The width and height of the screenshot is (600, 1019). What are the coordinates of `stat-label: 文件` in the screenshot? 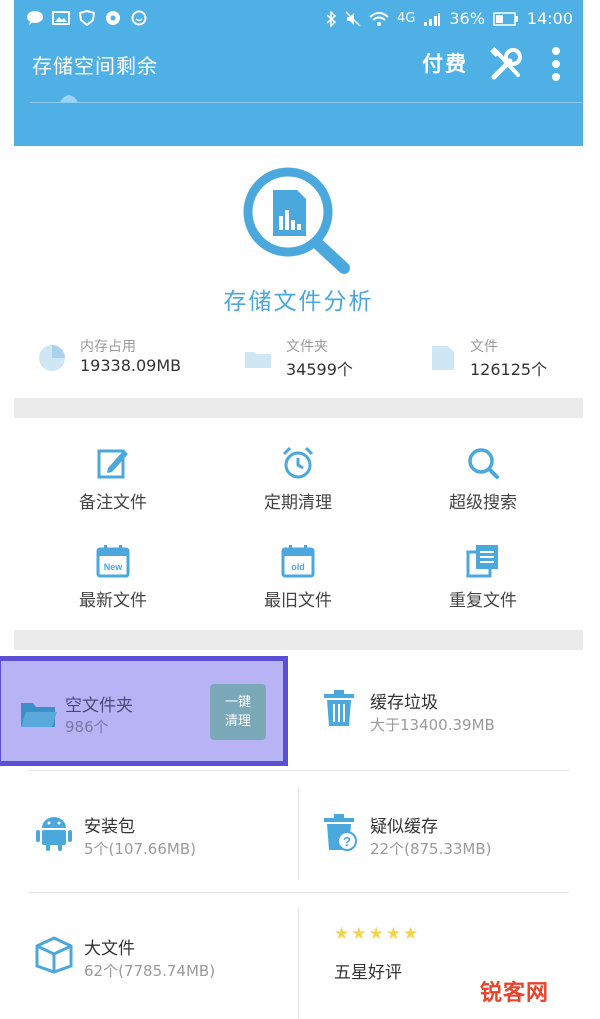 It's located at (484, 347).